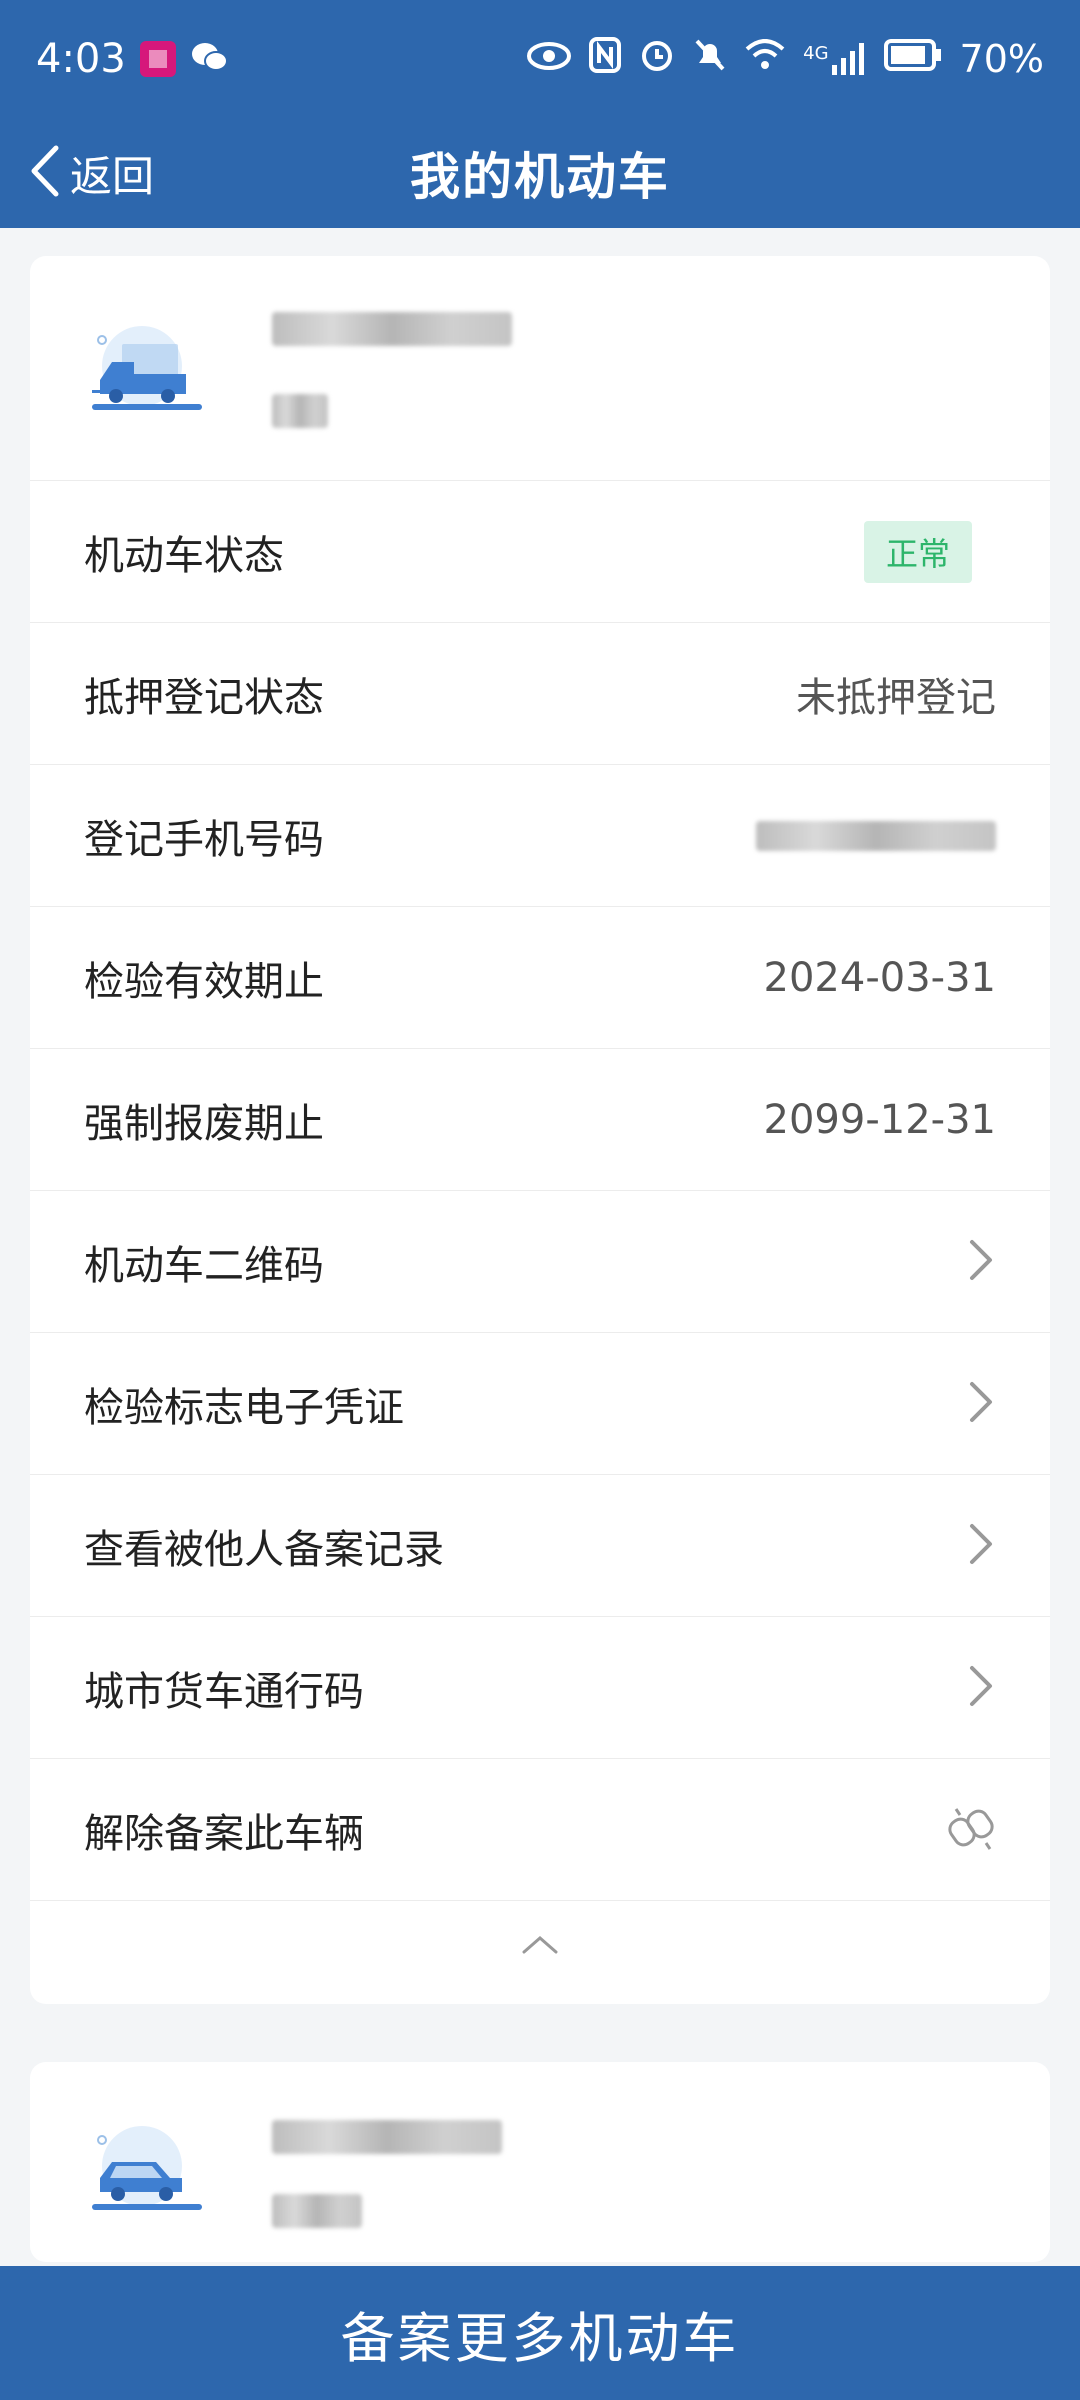 The height and width of the screenshot is (2400, 1080). What do you see at coordinates (912, 59) in the screenshot?
I see `battery-icon` at bounding box center [912, 59].